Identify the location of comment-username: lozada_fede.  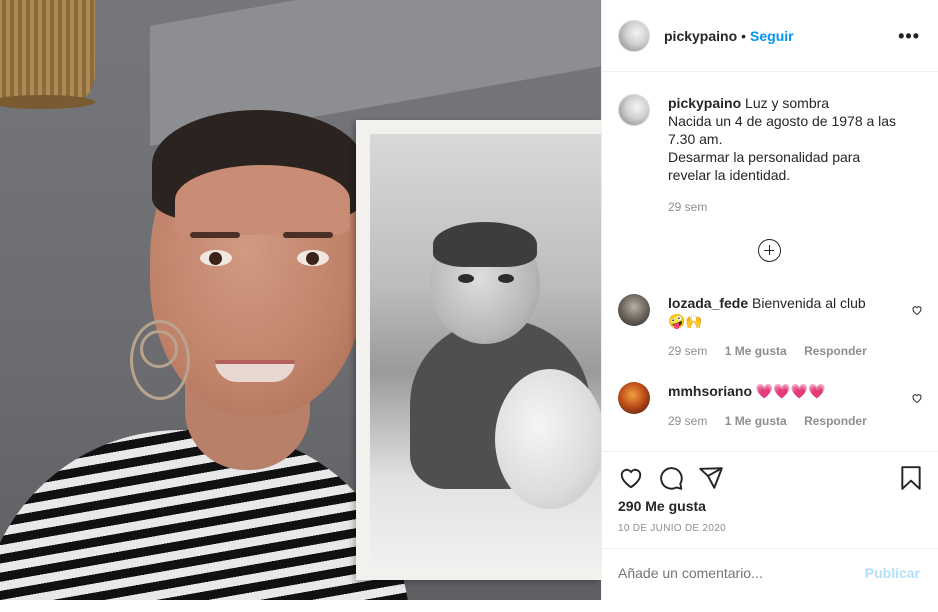
(708, 303).